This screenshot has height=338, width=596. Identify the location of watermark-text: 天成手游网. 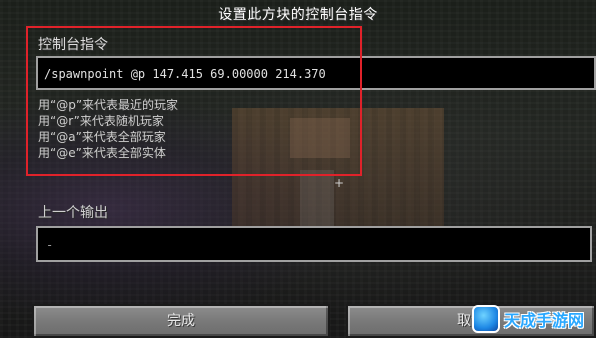
(544, 320).